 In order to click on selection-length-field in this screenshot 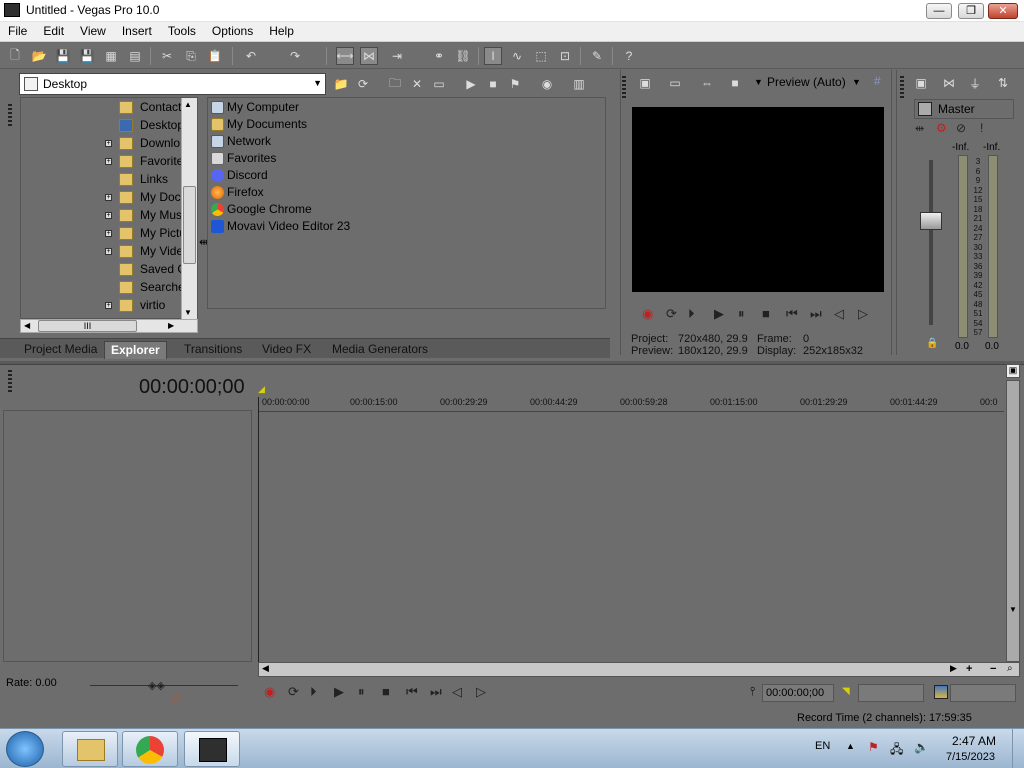, I will do `click(983, 693)`.